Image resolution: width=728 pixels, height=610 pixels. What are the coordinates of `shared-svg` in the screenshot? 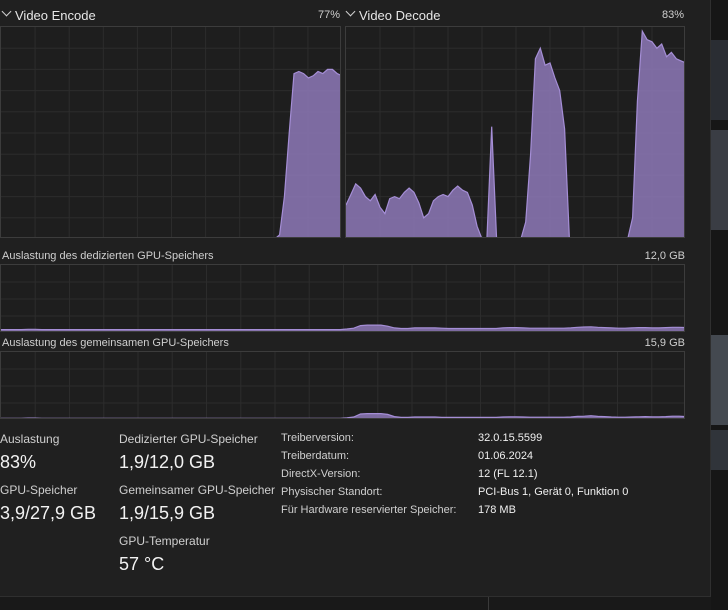 It's located at (342, 385).